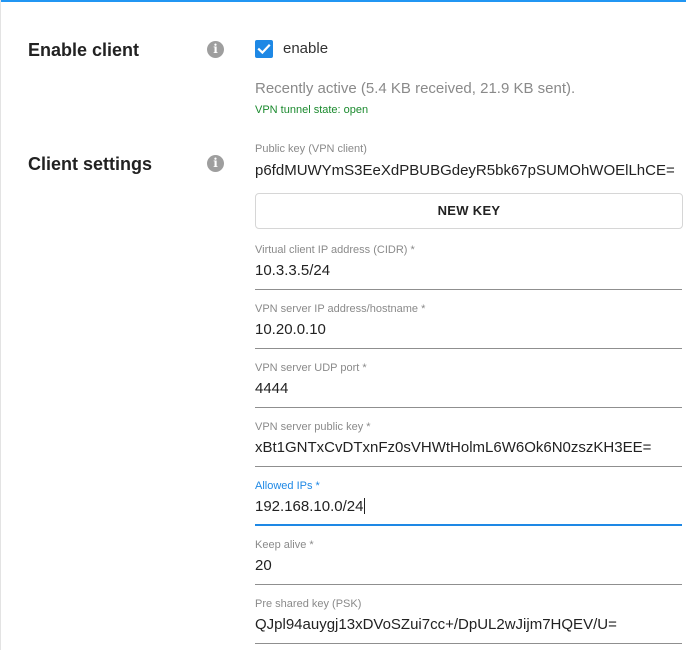 The width and height of the screenshot is (686, 650). Describe the element at coordinates (468, 525) in the screenshot. I see `field-underline-focused` at that location.